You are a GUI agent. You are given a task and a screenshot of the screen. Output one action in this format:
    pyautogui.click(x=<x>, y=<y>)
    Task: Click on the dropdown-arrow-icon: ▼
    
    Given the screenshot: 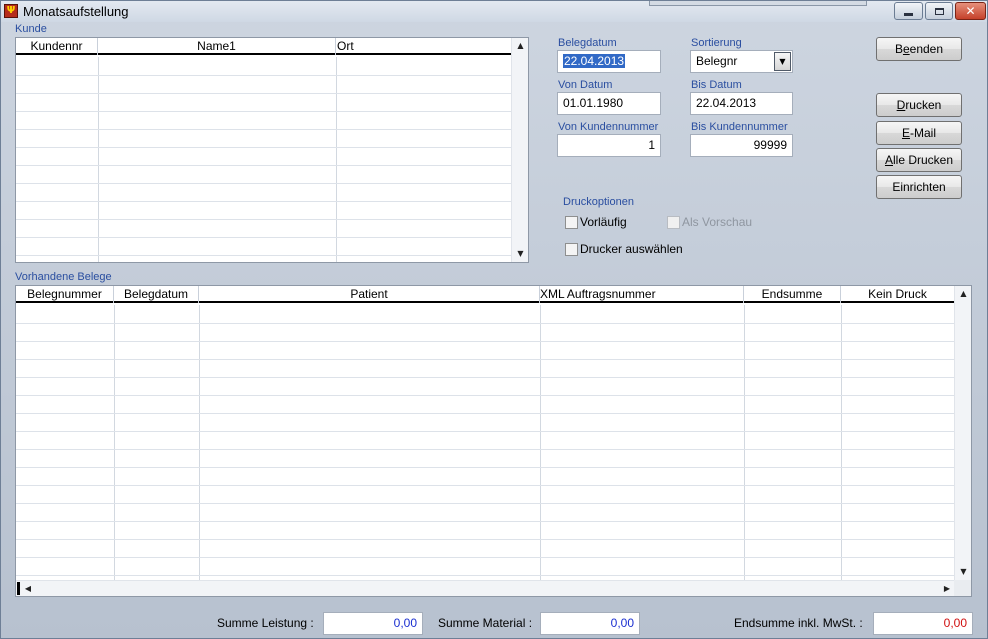 What is the action you would take?
    pyautogui.click(x=782, y=61)
    